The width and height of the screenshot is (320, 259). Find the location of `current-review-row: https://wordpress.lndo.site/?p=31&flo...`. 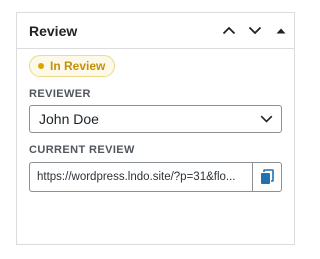

current-review-row: https://wordpress.lndo.site/?p=31&flo... is located at coordinates (155, 177).